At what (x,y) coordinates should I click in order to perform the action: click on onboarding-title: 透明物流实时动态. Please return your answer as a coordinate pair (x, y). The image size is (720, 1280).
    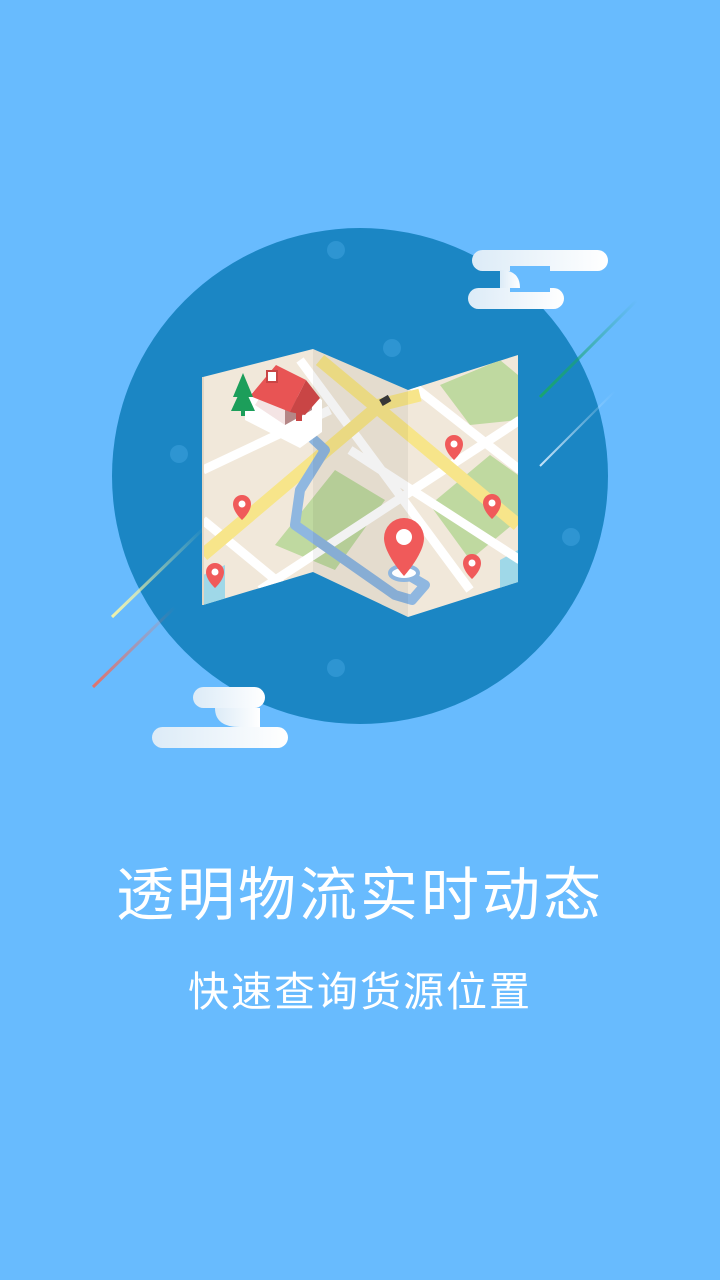
    Looking at the image, I should click on (359, 895).